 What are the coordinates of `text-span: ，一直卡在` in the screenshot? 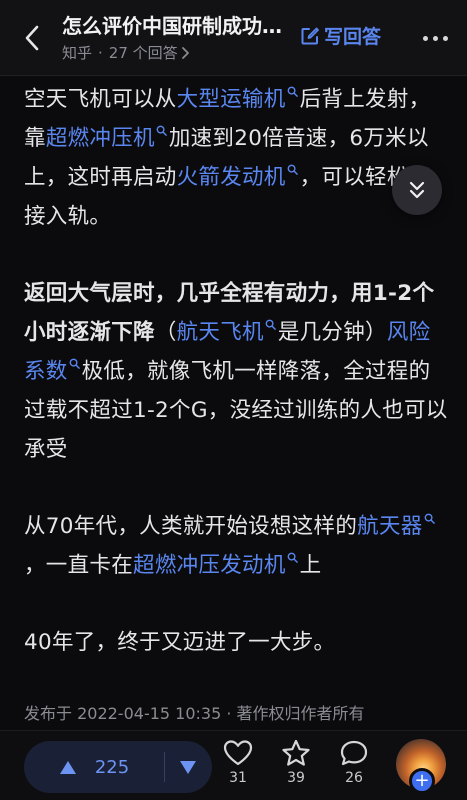 It's located at (79, 565).